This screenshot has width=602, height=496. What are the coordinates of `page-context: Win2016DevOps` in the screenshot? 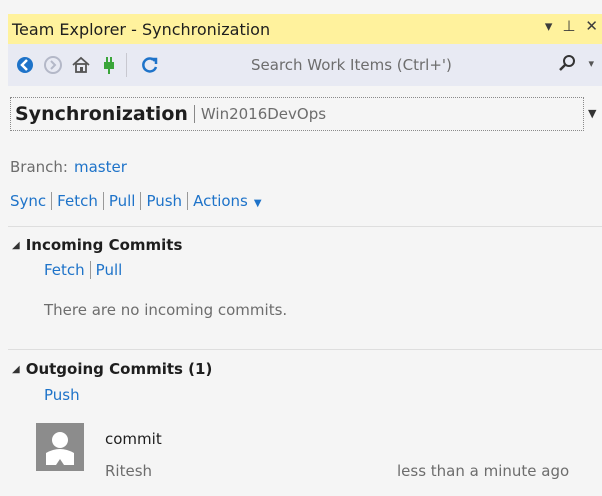 It's located at (263, 114).